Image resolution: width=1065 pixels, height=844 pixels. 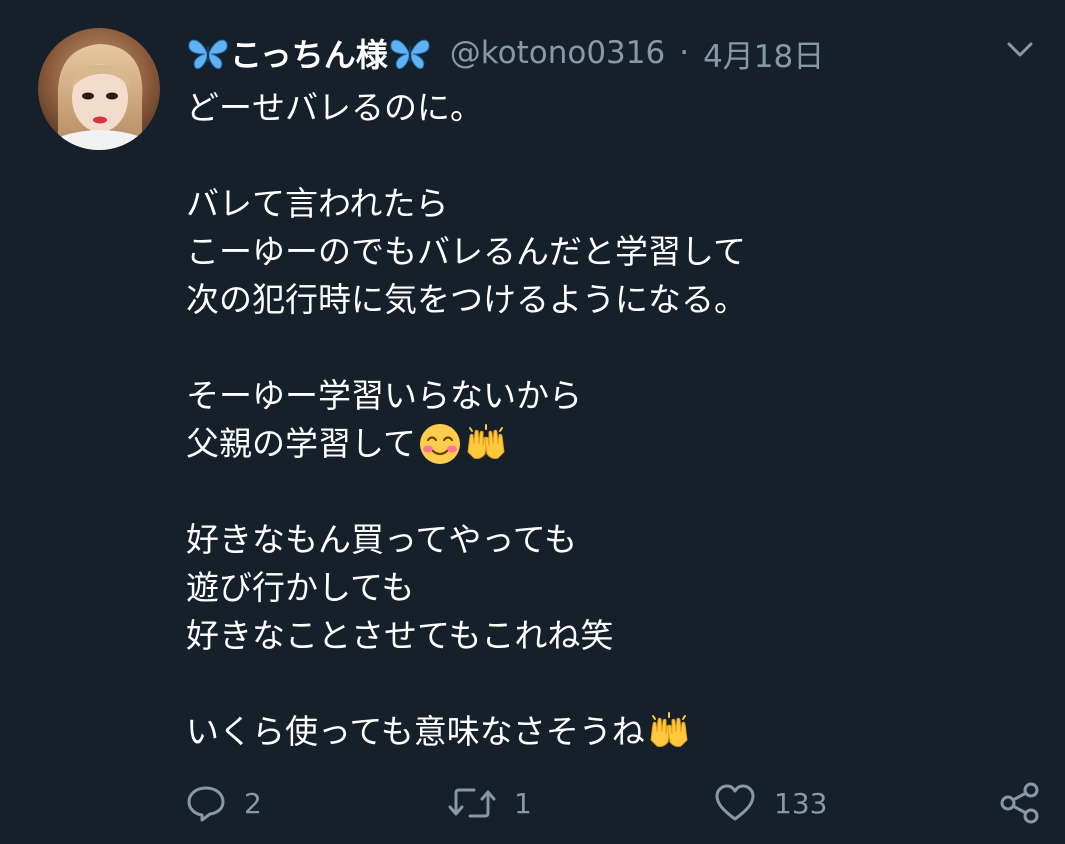 I want to click on tweet-line: 好きなことさせてもこれね笑, so click(x=400, y=635).